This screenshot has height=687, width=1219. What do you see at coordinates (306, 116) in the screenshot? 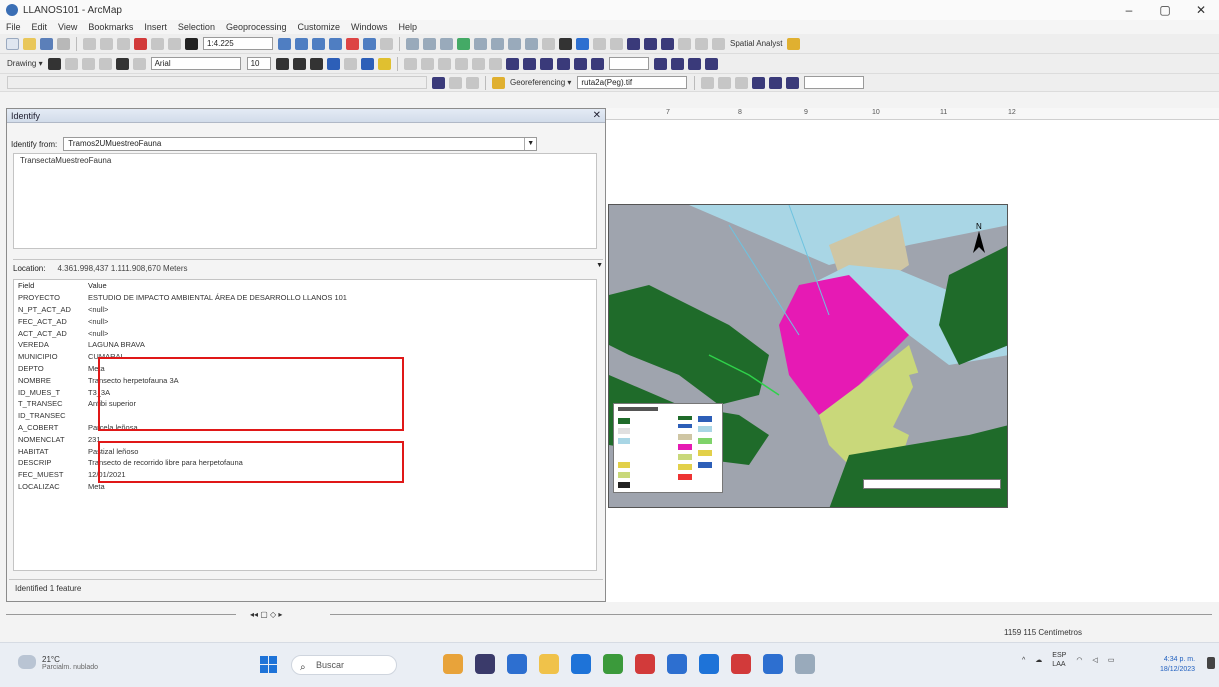
I see `identify-title-bar: Identify ✕` at bounding box center [306, 116].